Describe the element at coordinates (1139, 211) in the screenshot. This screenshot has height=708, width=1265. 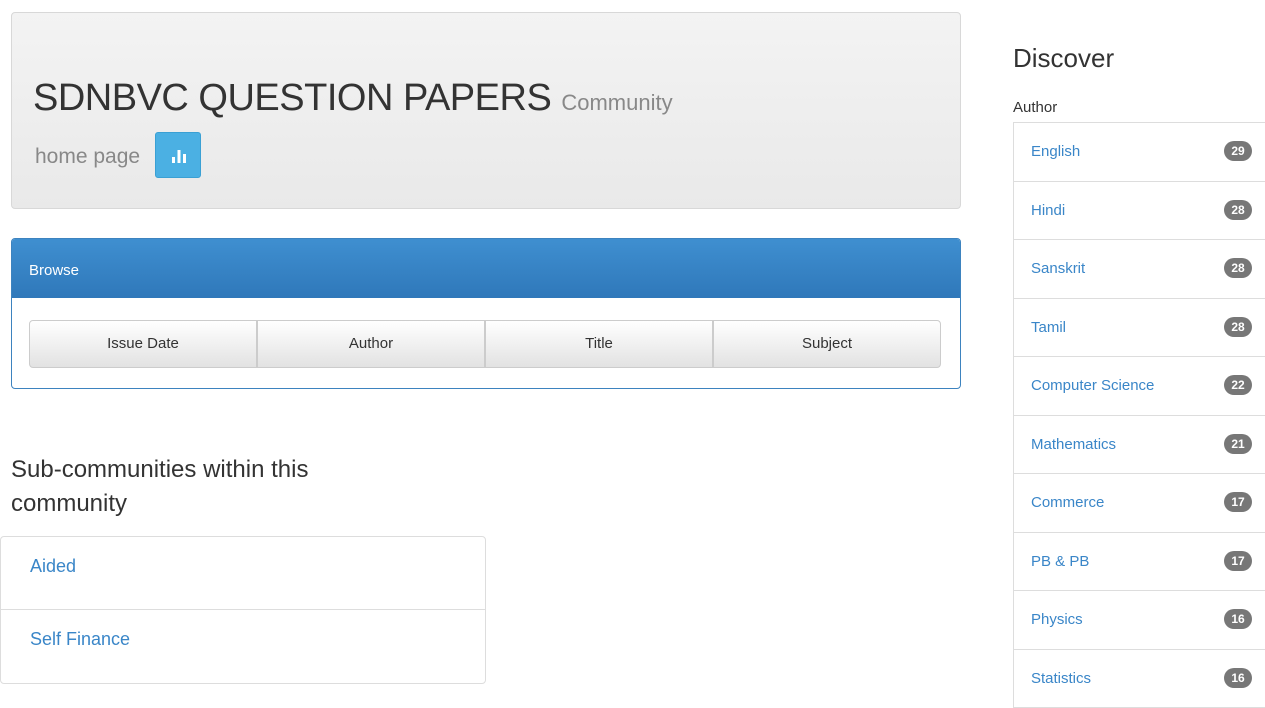
I see `facet-item: Hindi 28` at that location.